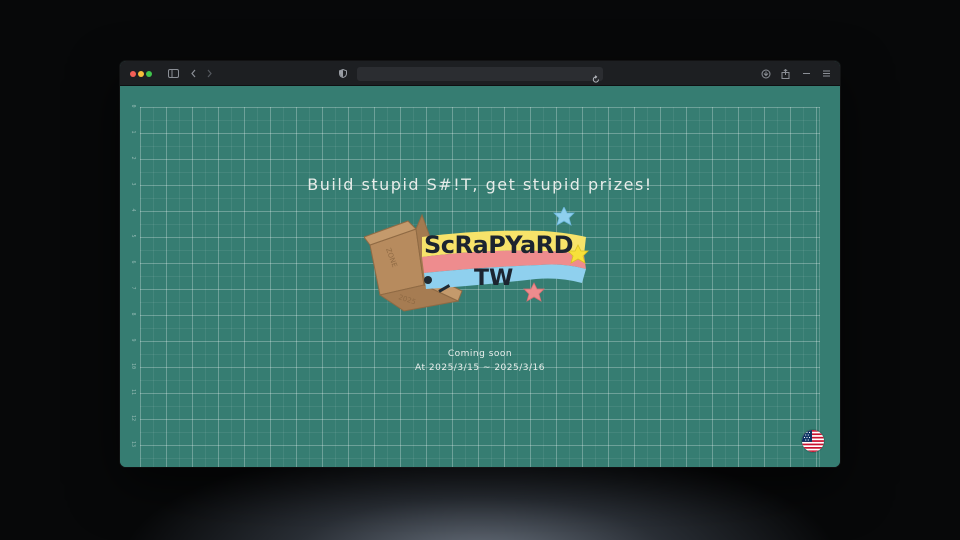 This screenshot has height=540, width=960. I want to click on download-icon, so click(766, 73).